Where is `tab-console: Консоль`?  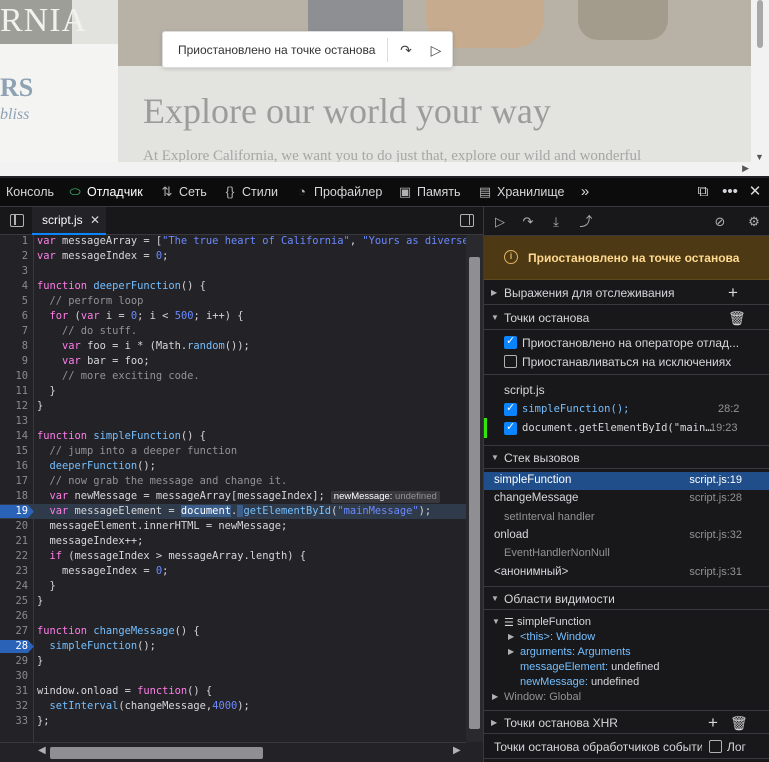
tab-console: Консоль is located at coordinates (30, 192).